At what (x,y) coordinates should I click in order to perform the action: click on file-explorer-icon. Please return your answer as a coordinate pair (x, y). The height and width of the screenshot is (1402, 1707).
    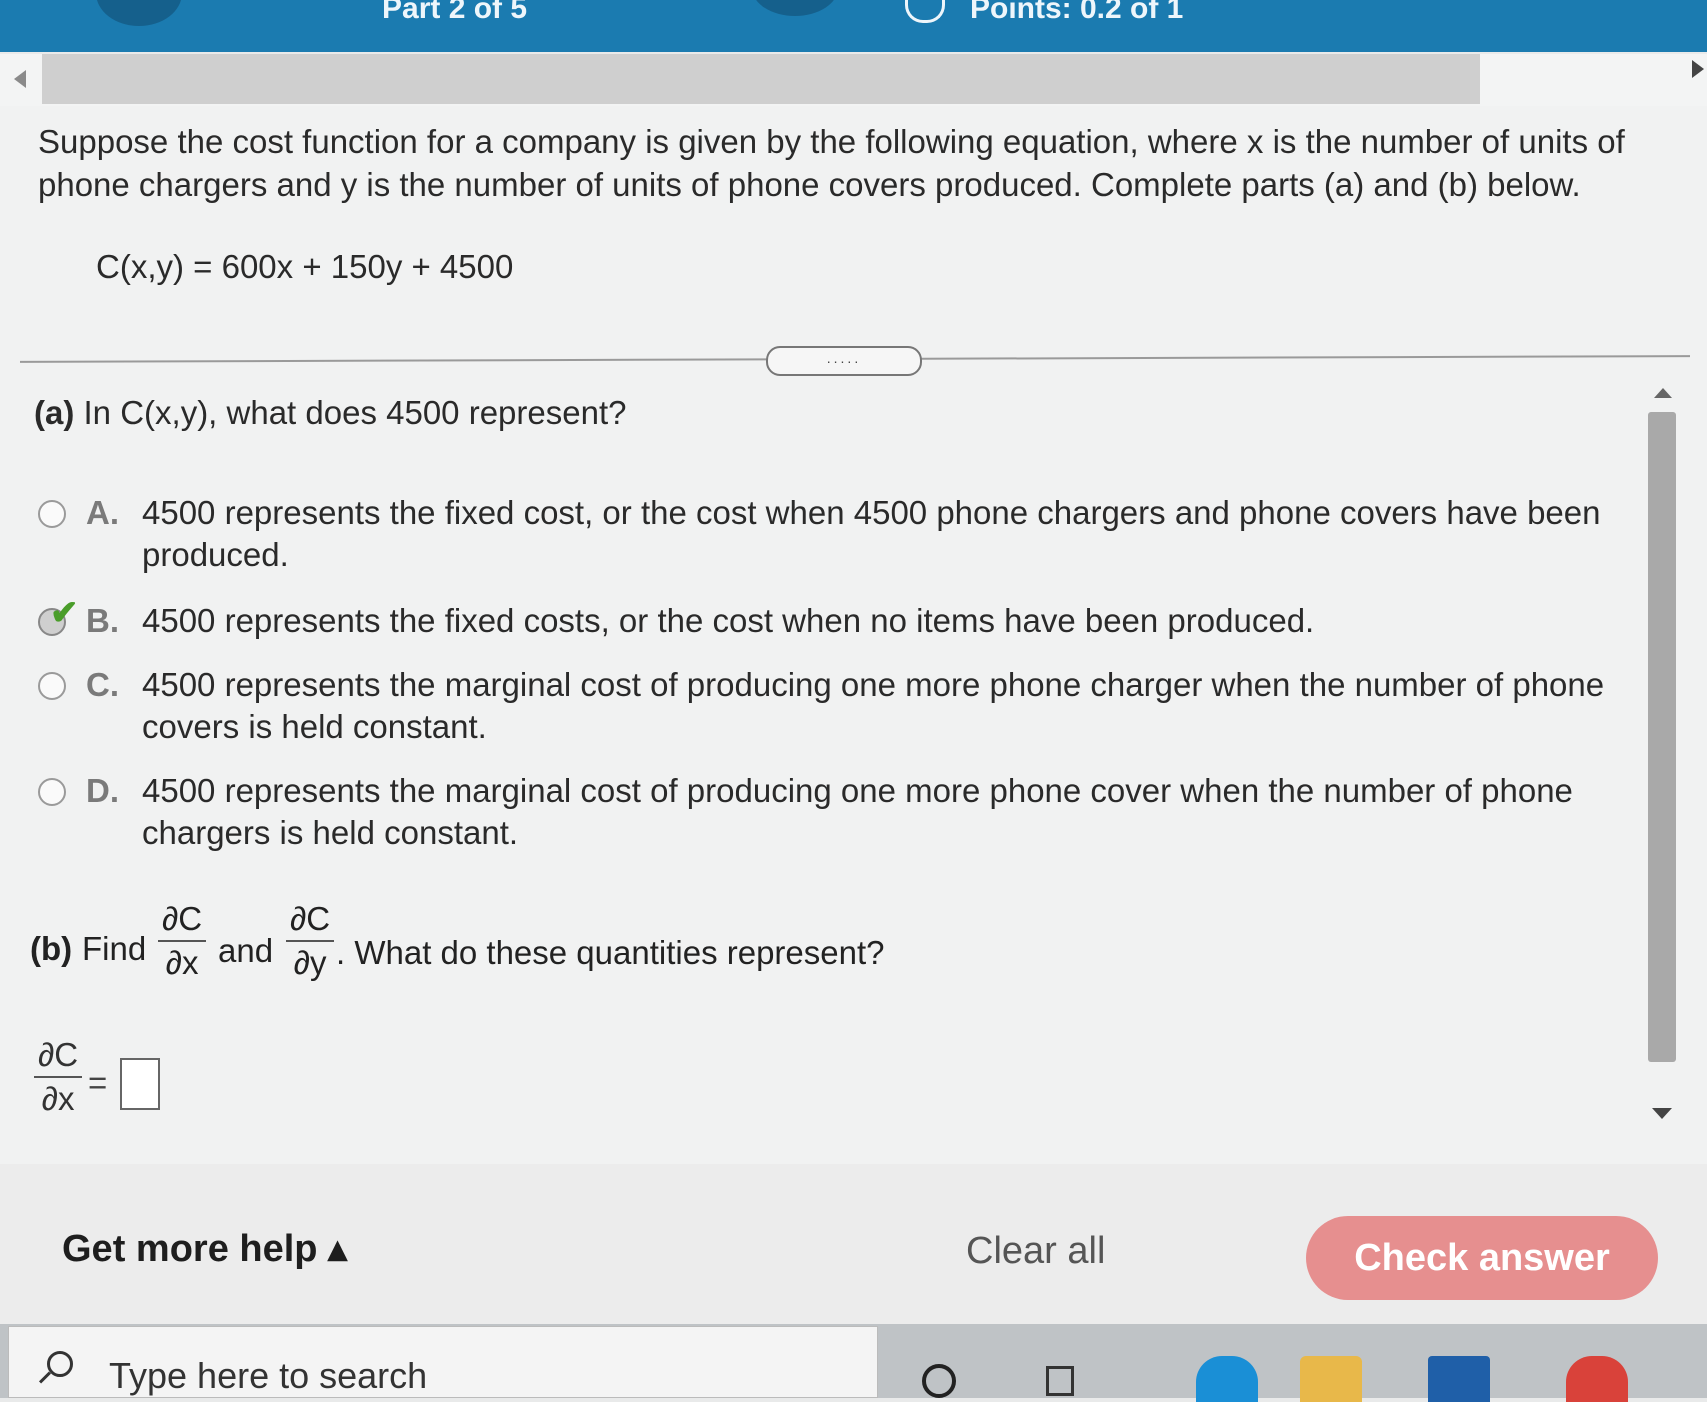
    Looking at the image, I should click on (1331, 1379).